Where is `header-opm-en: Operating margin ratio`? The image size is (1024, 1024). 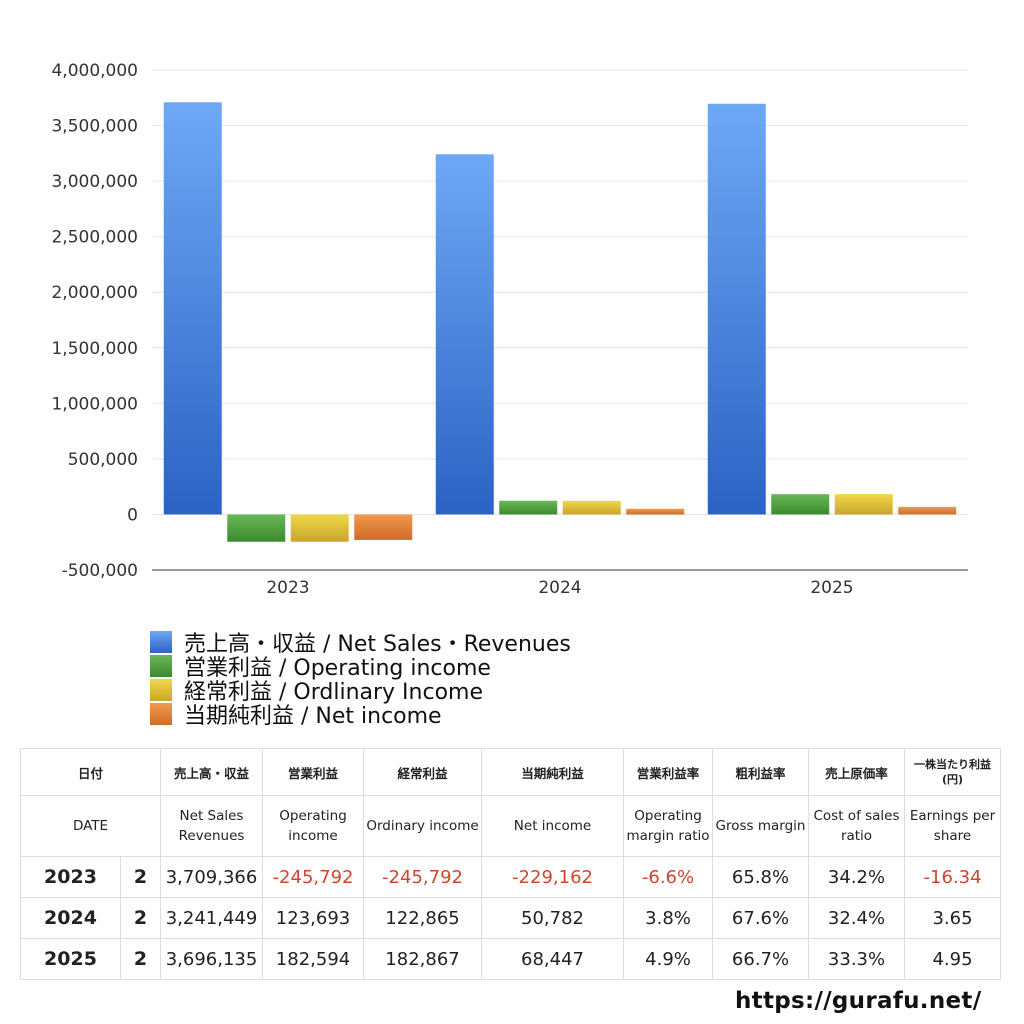
header-opm-en: Operating margin ratio is located at coordinates (668, 826).